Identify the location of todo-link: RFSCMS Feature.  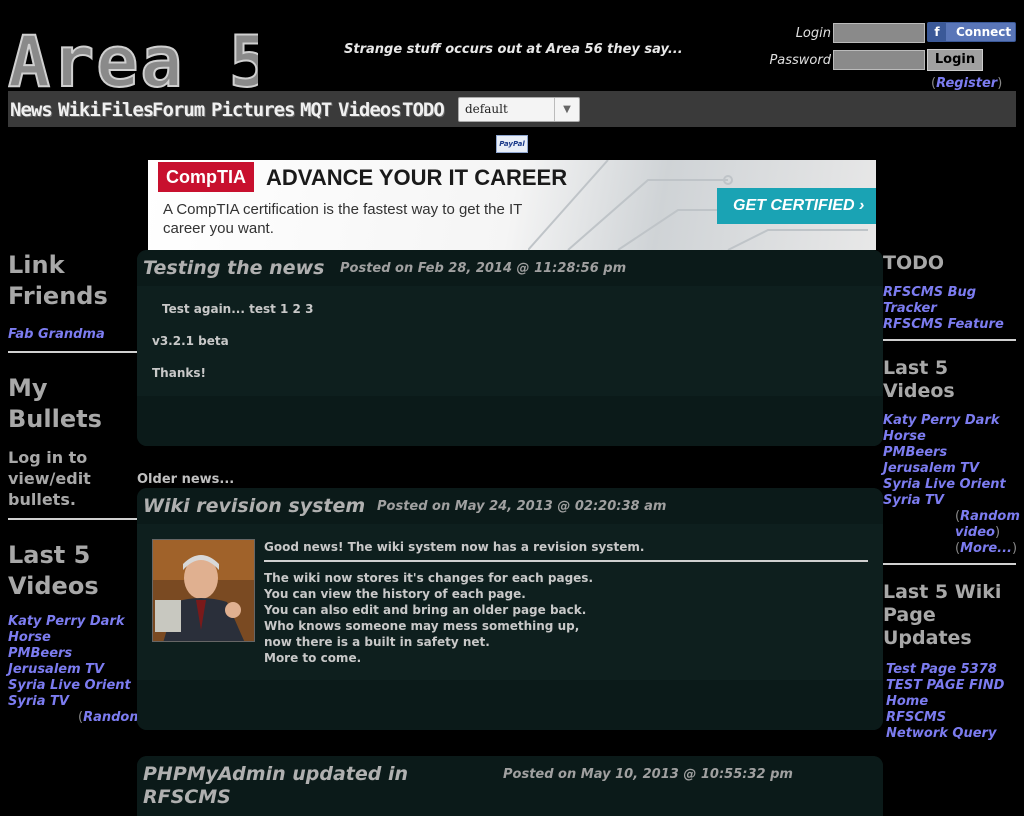
(949, 325).